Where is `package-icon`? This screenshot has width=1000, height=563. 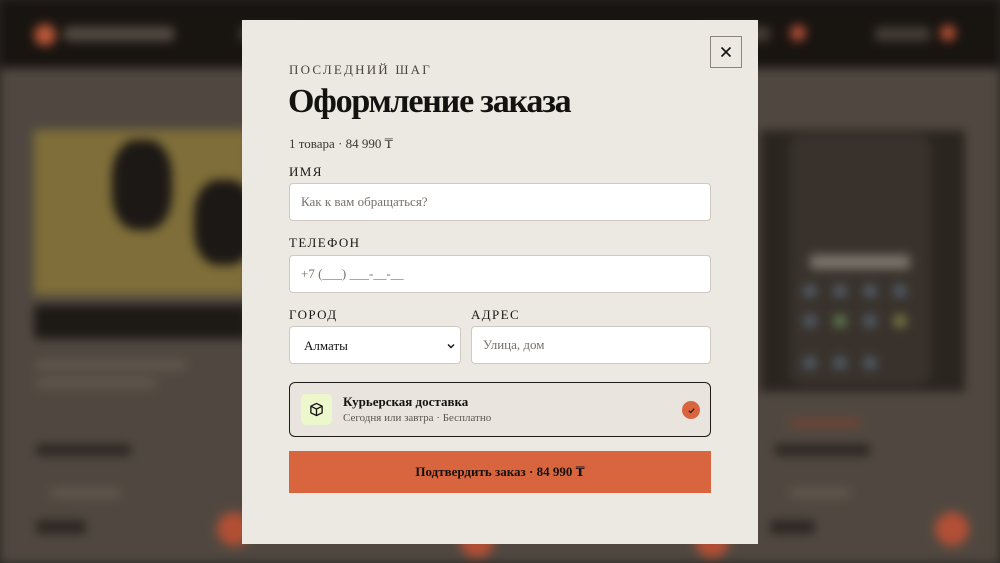
package-icon is located at coordinates (316, 409).